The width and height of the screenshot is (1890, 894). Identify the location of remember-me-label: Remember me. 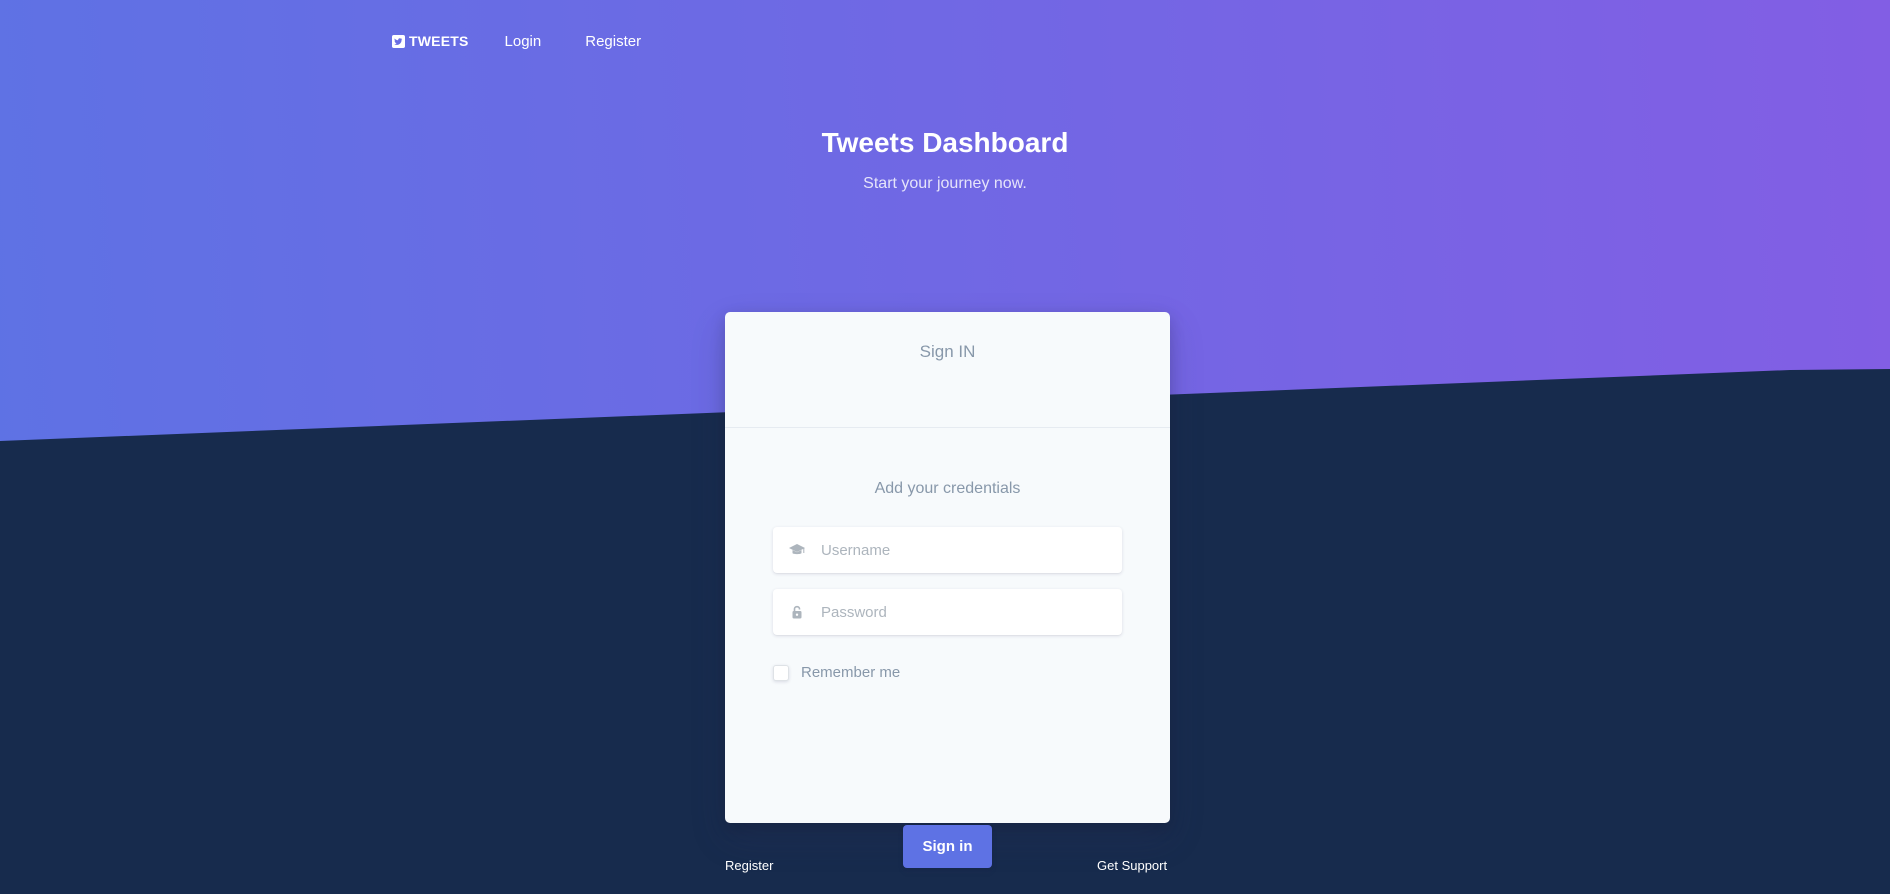
(851, 672).